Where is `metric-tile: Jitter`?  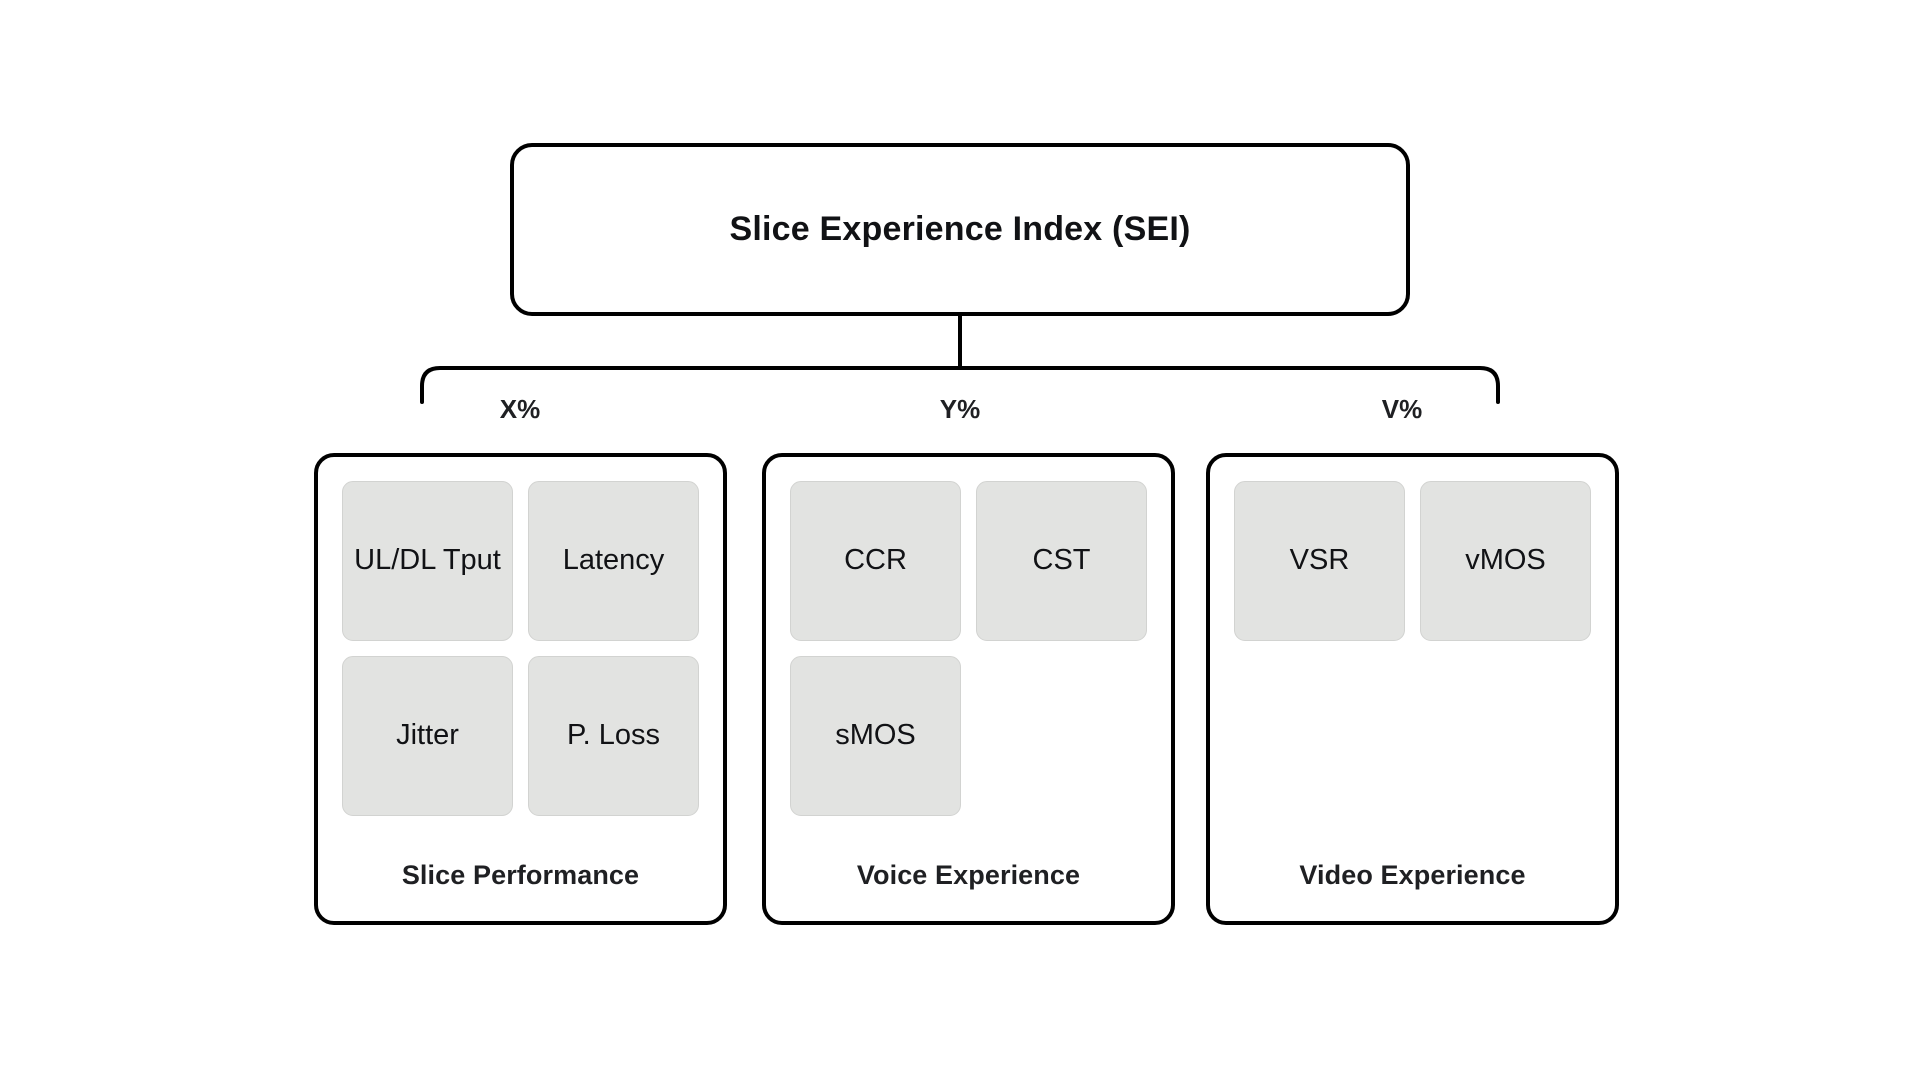 metric-tile: Jitter is located at coordinates (427, 736).